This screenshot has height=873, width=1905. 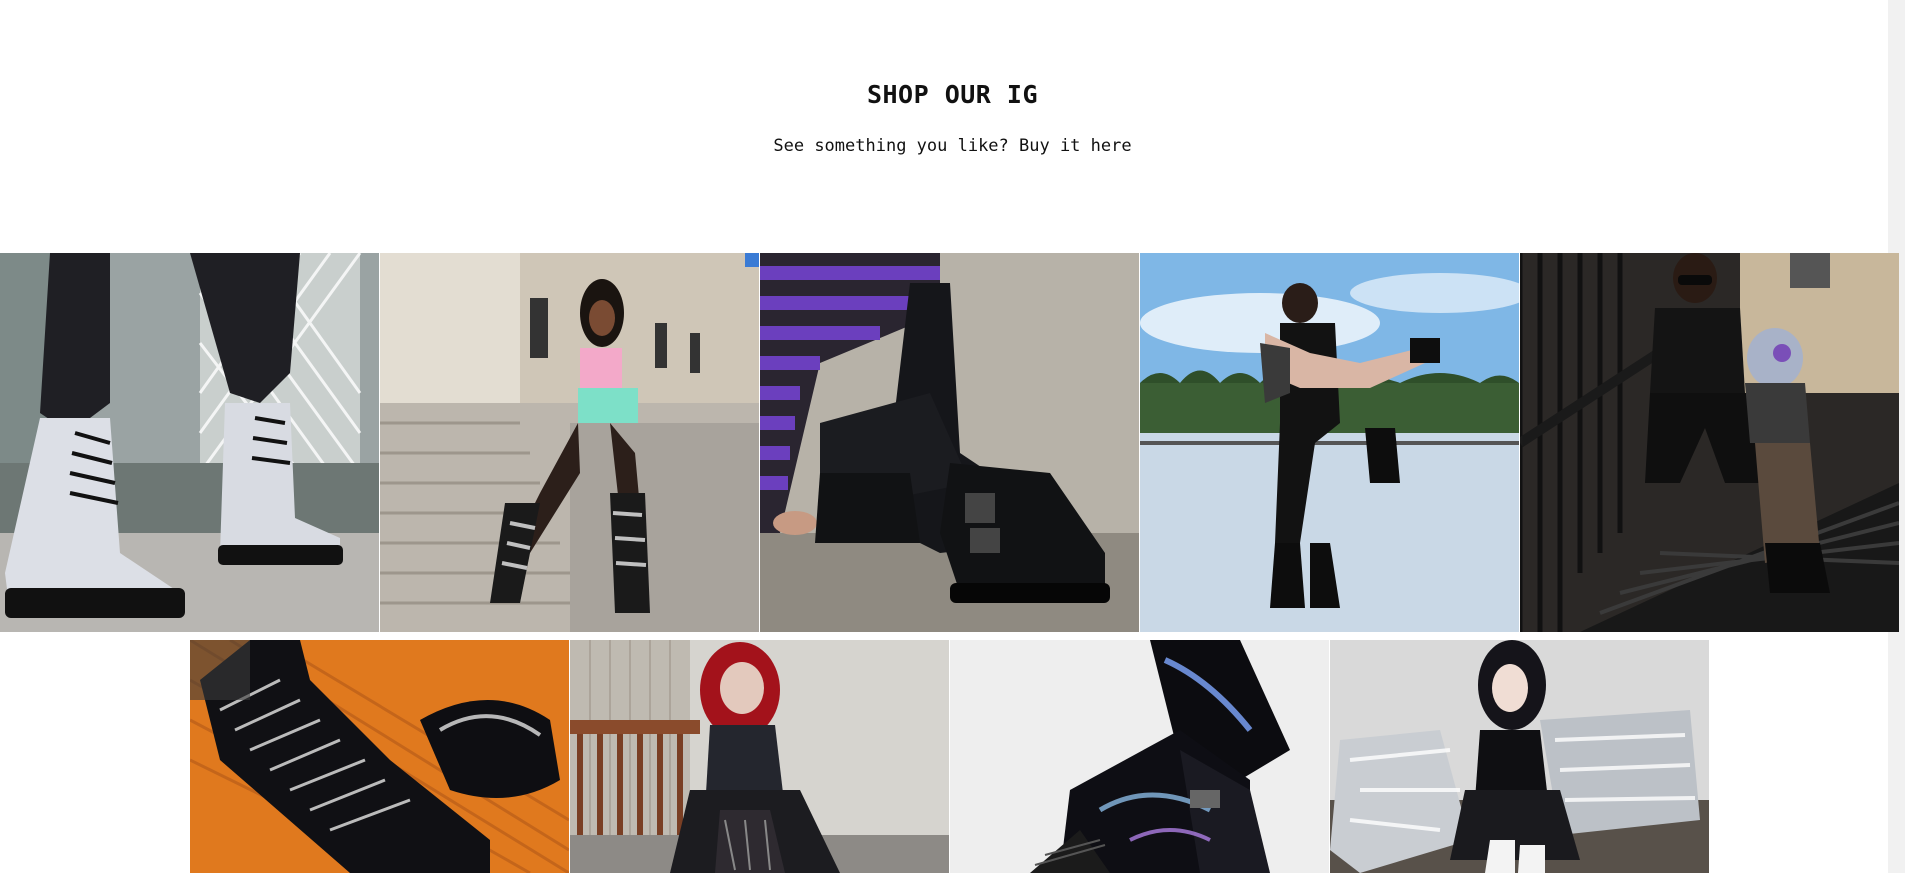 I want to click on couple-fire-escape-image, so click(x=1709, y=442).